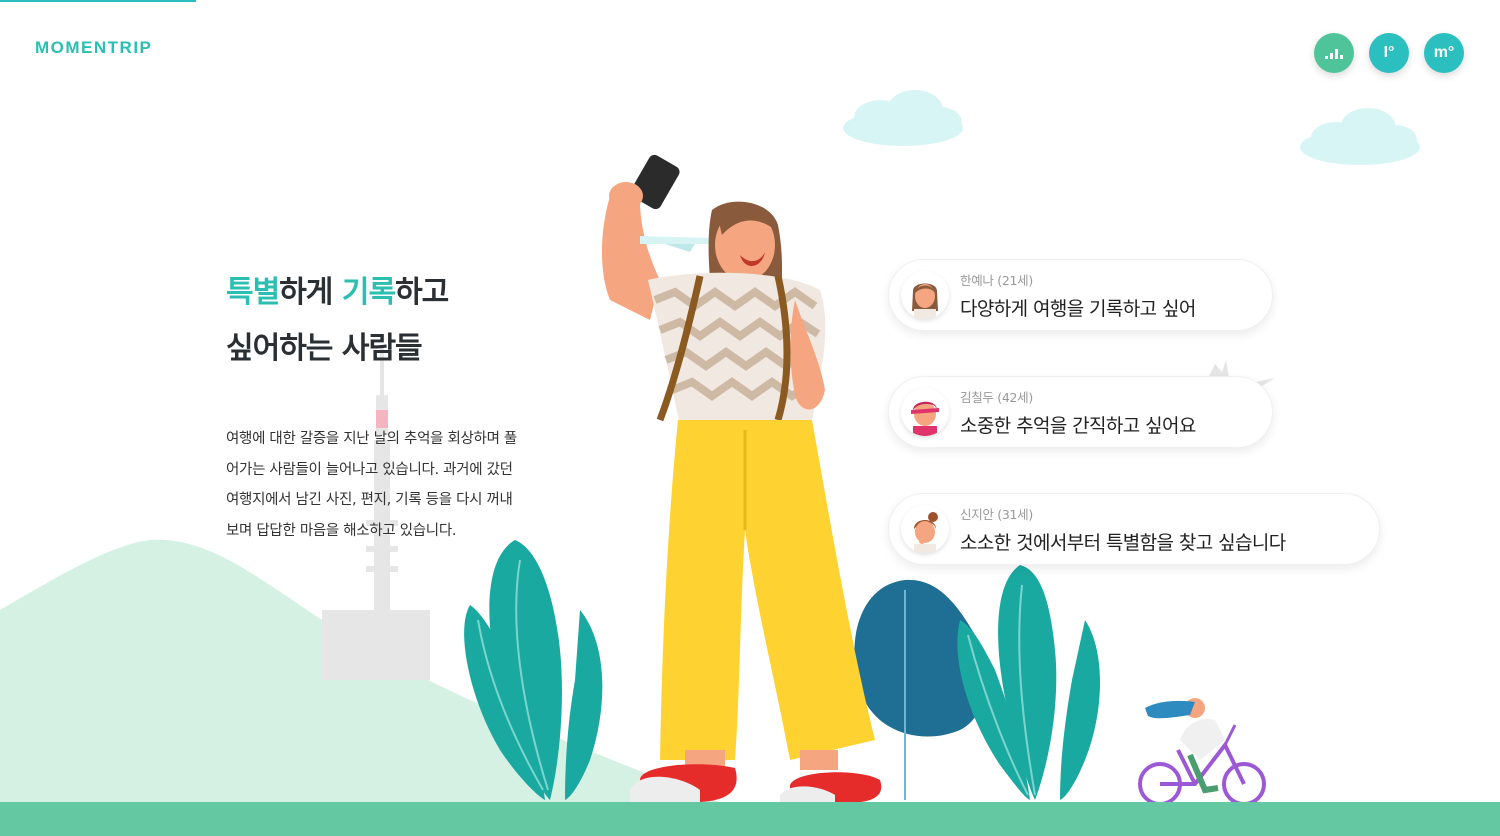 The image size is (1500, 836). Describe the element at coordinates (1028, 682) in the screenshot. I see `right-plant` at that location.